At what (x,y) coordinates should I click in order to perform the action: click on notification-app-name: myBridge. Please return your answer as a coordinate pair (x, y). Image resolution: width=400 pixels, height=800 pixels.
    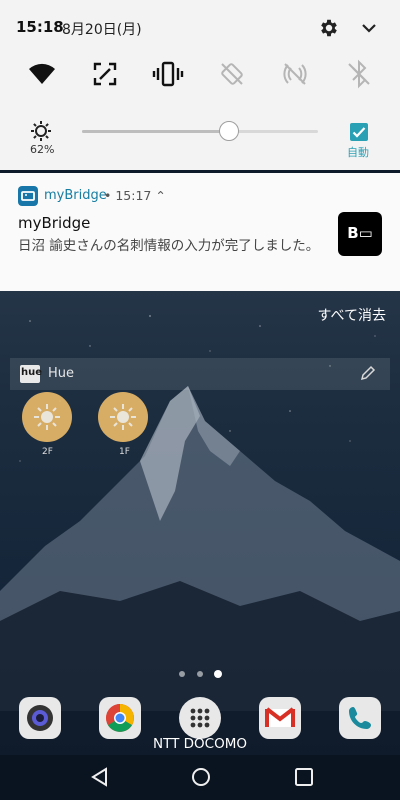
    Looking at the image, I should click on (75, 195).